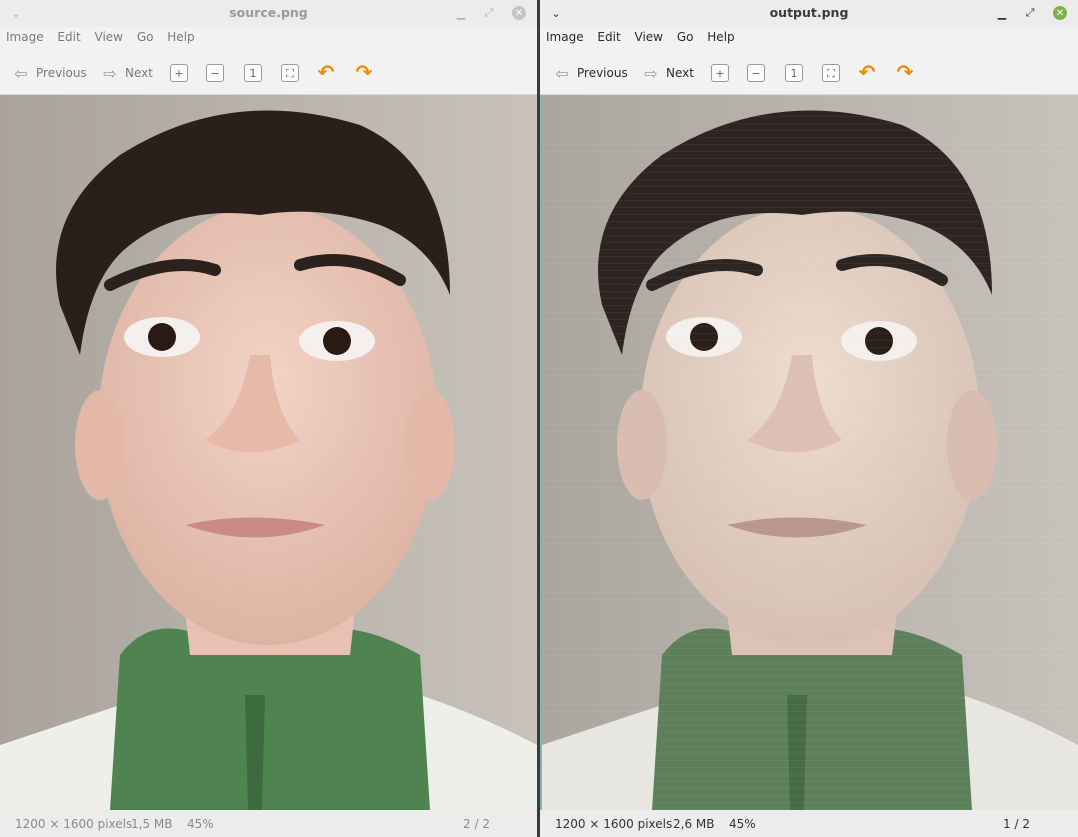 The image size is (1078, 837). I want to click on status-bar: 1200 × 1600 pixels 1,5 MB 45% 2 / 2, so click(268, 823).